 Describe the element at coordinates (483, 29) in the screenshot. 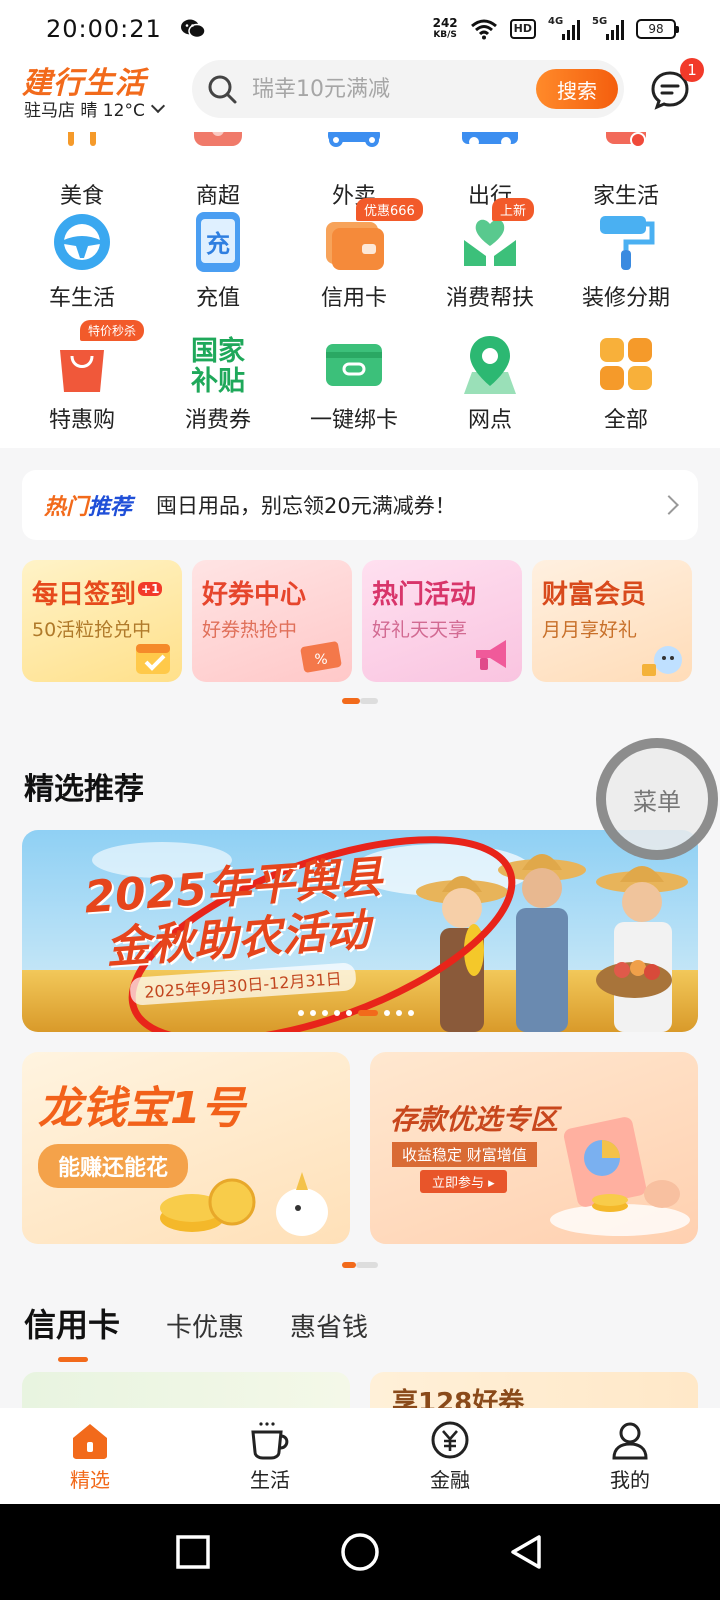

I see `wifi-icon` at that location.